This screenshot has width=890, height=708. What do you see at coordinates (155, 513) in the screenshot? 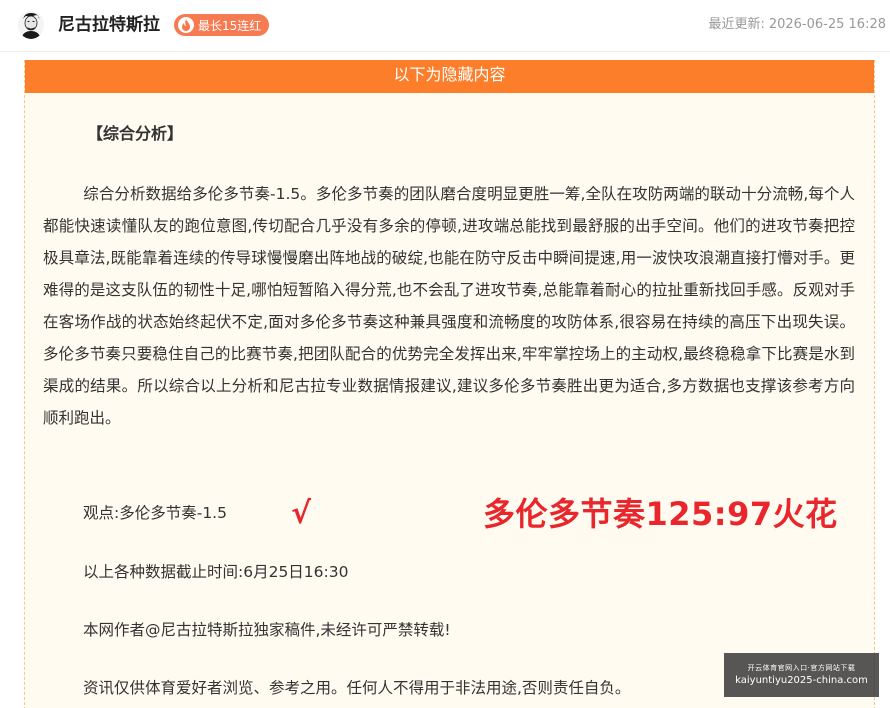
I see `viewpoint: 观点:多伦多节奏-1.5` at bounding box center [155, 513].